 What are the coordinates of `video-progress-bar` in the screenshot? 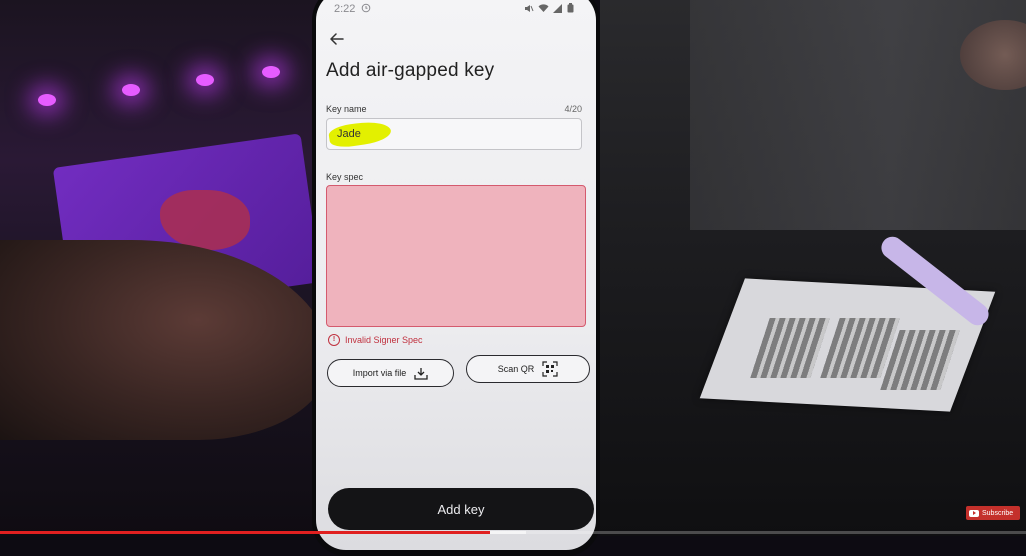 It's located at (513, 532).